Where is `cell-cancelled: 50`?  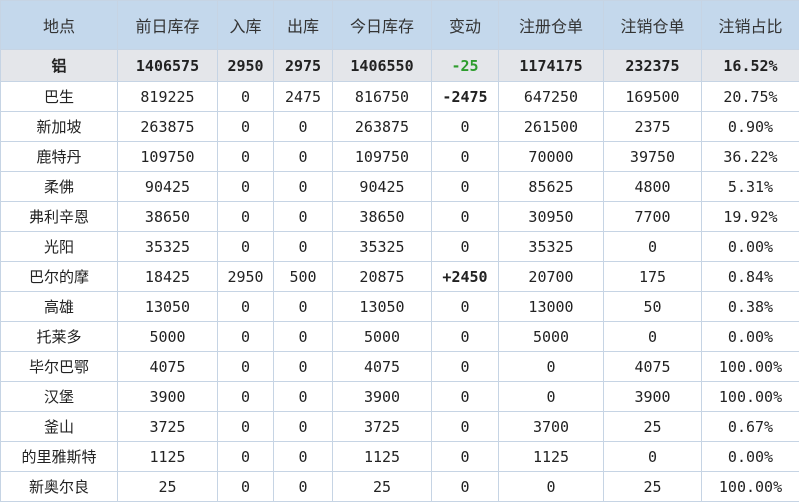 cell-cancelled: 50 is located at coordinates (653, 307).